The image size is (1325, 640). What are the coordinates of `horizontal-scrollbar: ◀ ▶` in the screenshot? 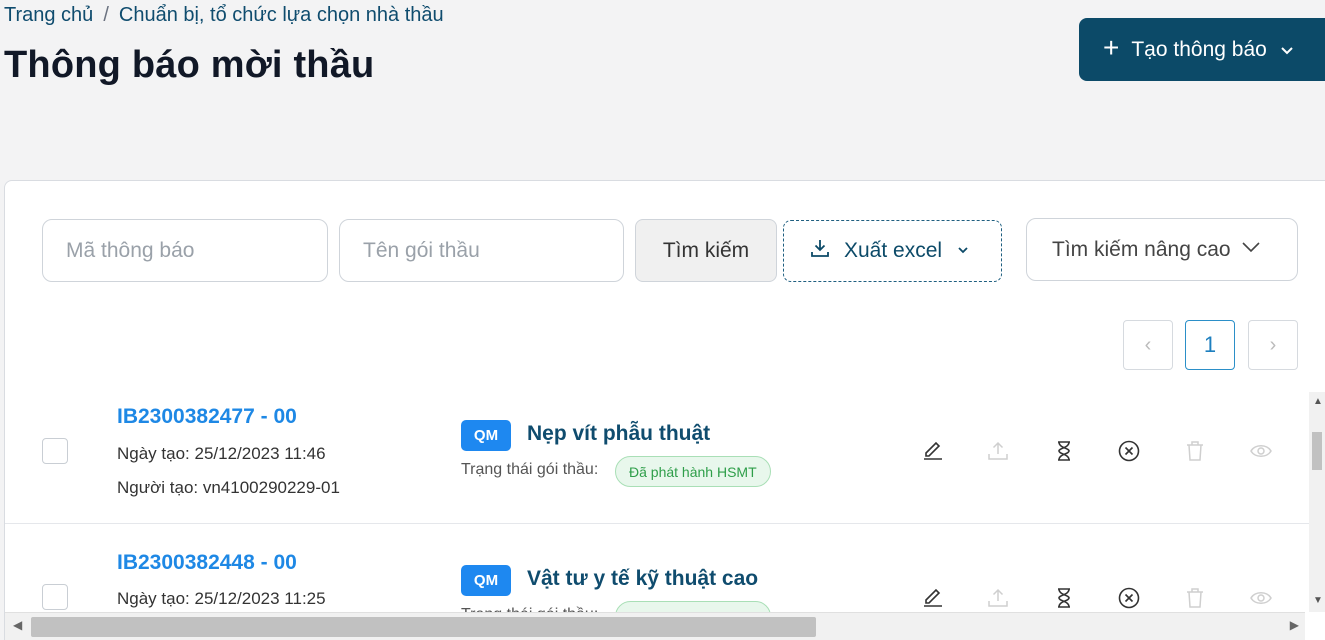 It's located at (655, 626).